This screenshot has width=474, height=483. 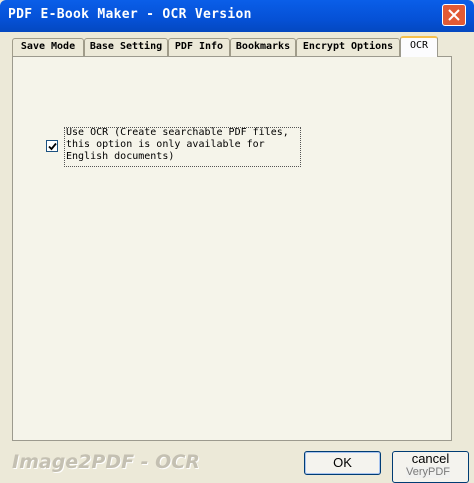 I want to click on title-bar: PDF E-Book Maker - OCR Version, so click(x=237, y=16).